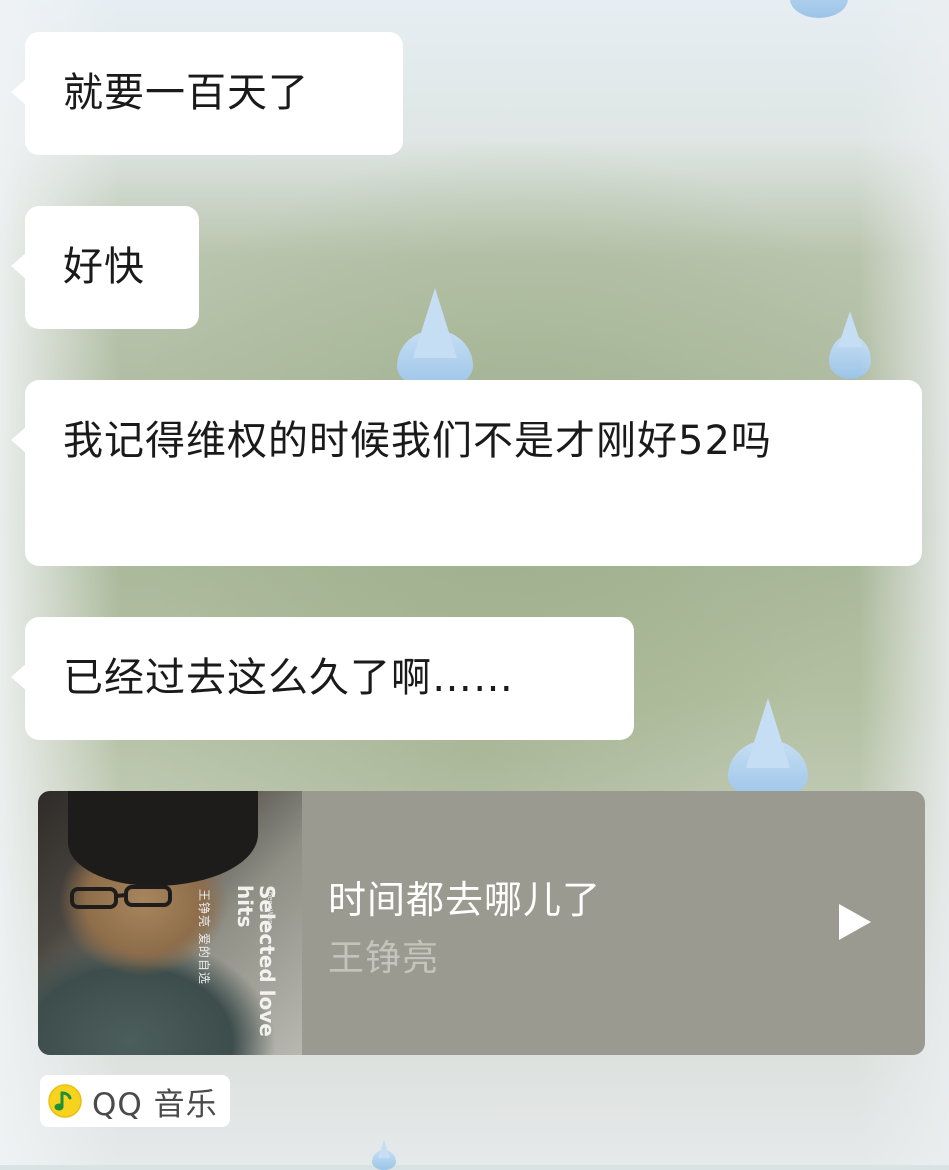 The image size is (949, 1170). I want to click on message-text: 就要一百天了, so click(186, 93).